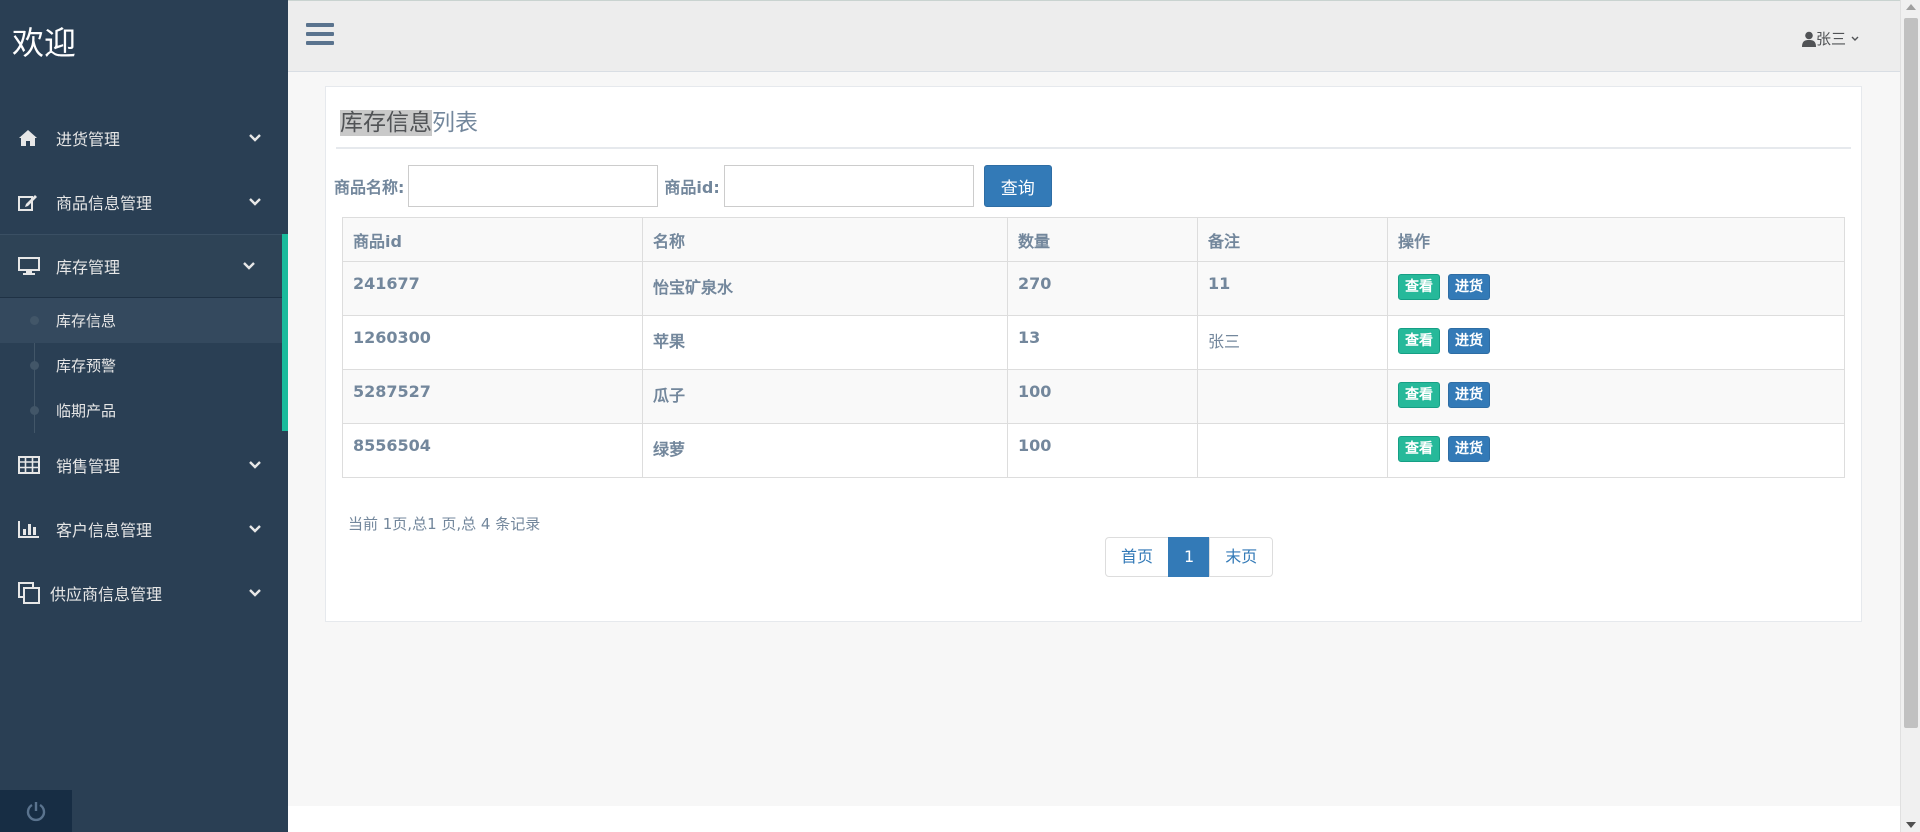 Image resolution: width=1920 pixels, height=832 pixels. I want to click on page-title: 库存信息列表, so click(409, 120).